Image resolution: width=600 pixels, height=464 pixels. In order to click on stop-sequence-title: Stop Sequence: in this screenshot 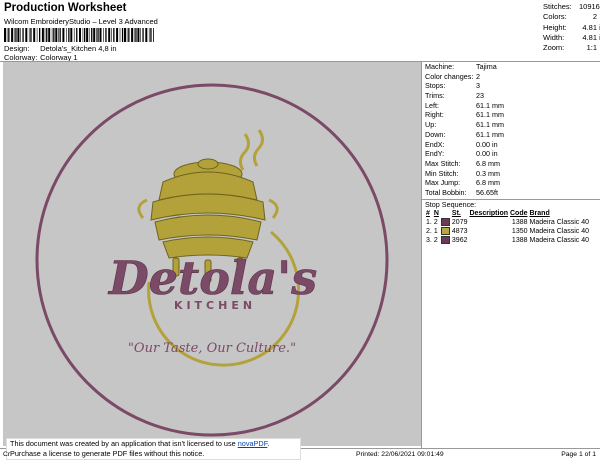, I will do `click(451, 204)`.